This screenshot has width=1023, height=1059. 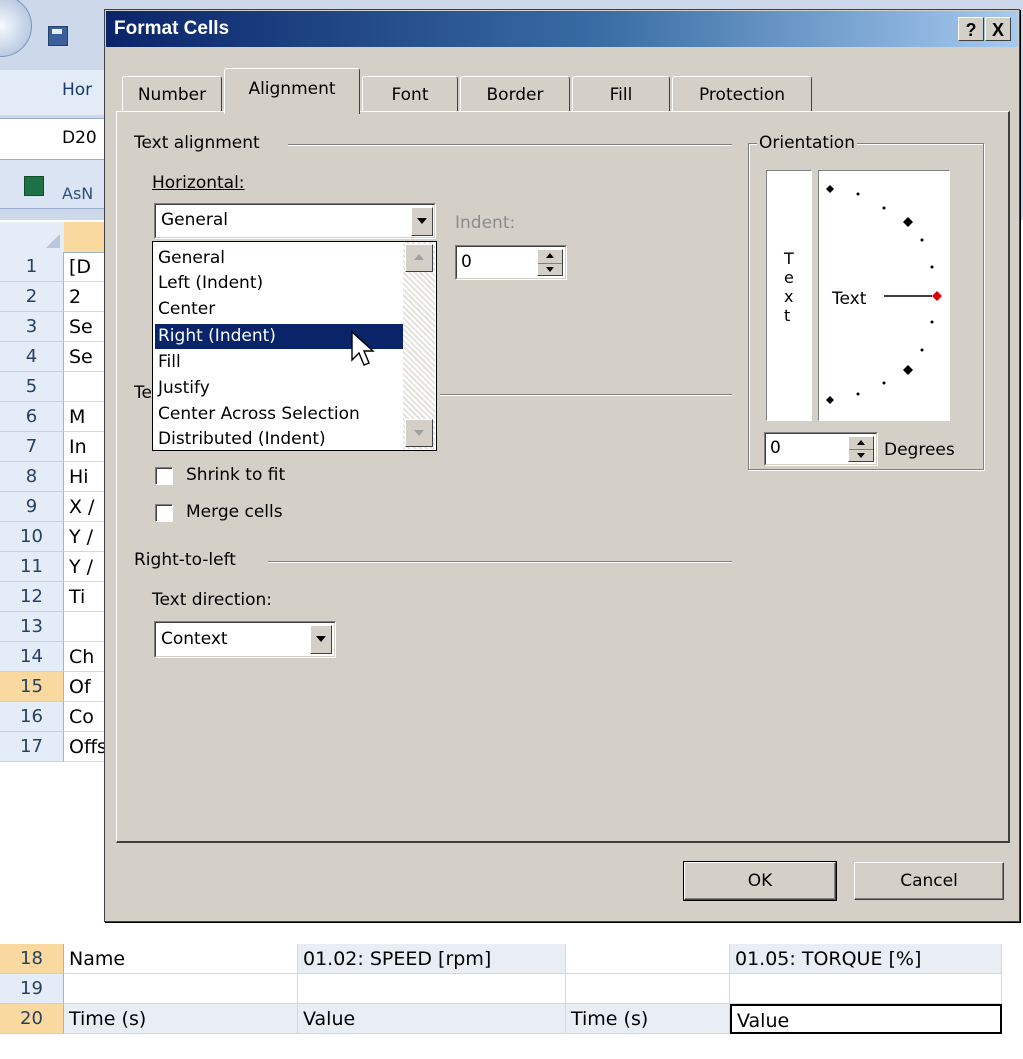 I want to click on right-to-left-group-label: Right-to-left, so click(x=185, y=560).